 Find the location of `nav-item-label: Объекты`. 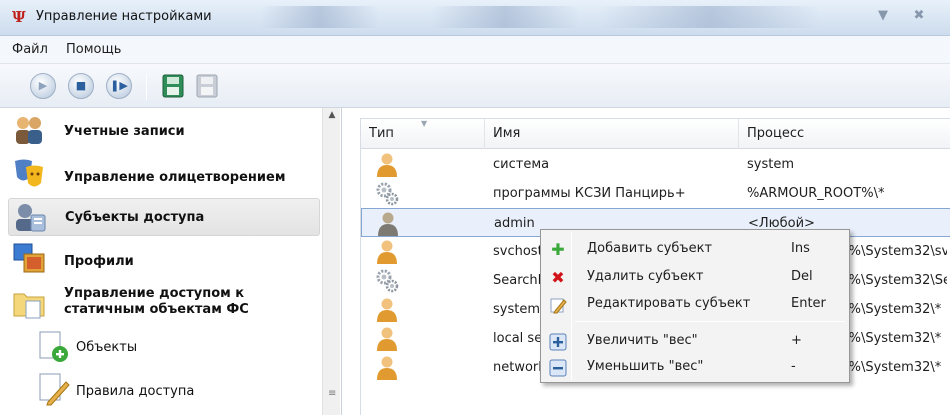

nav-item-label: Объекты is located at coordinates (107, 347).